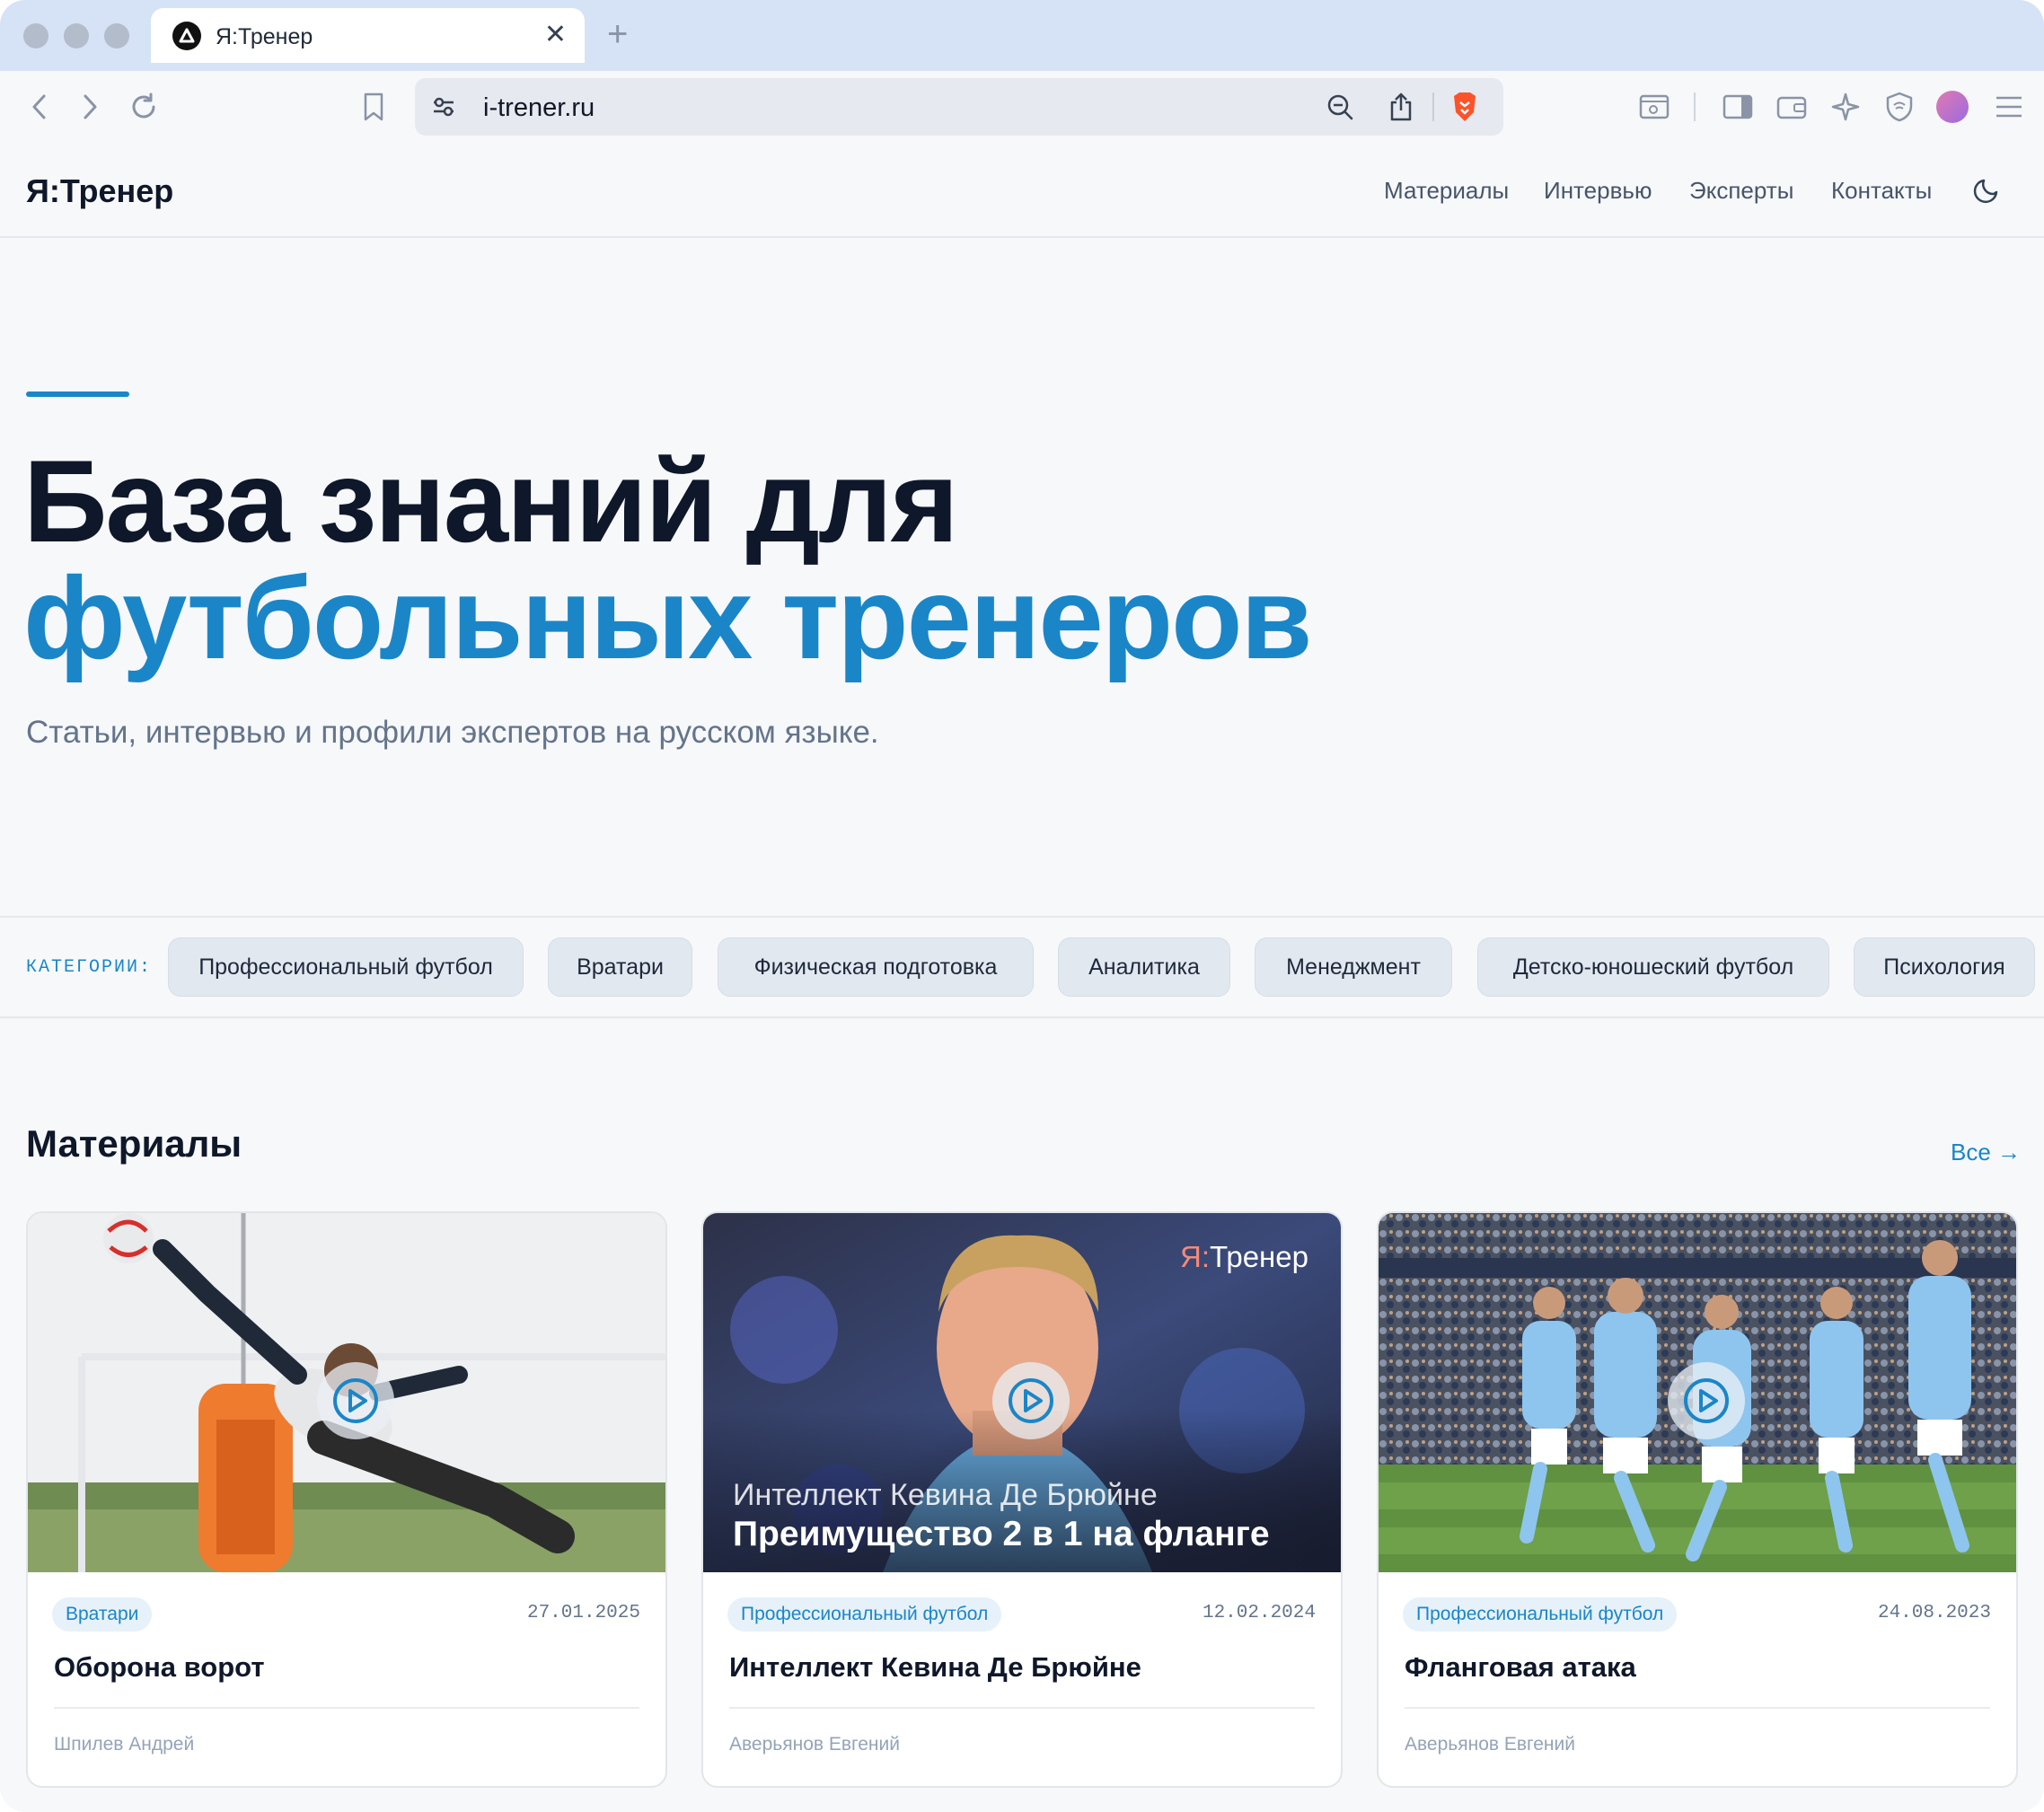  I want to click on browser-tab: Я:Тренер ✕, so click(368, 35).